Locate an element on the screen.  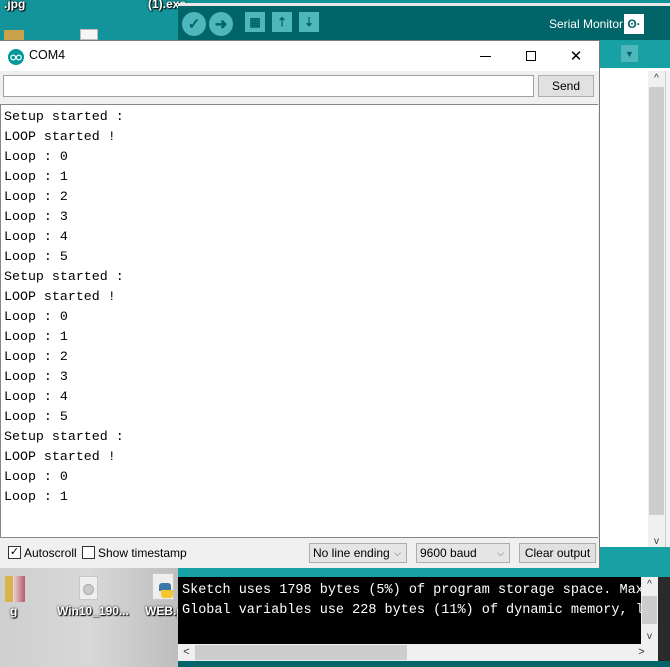
new-file-icon: ▦ is located at coordinates (255, 22).